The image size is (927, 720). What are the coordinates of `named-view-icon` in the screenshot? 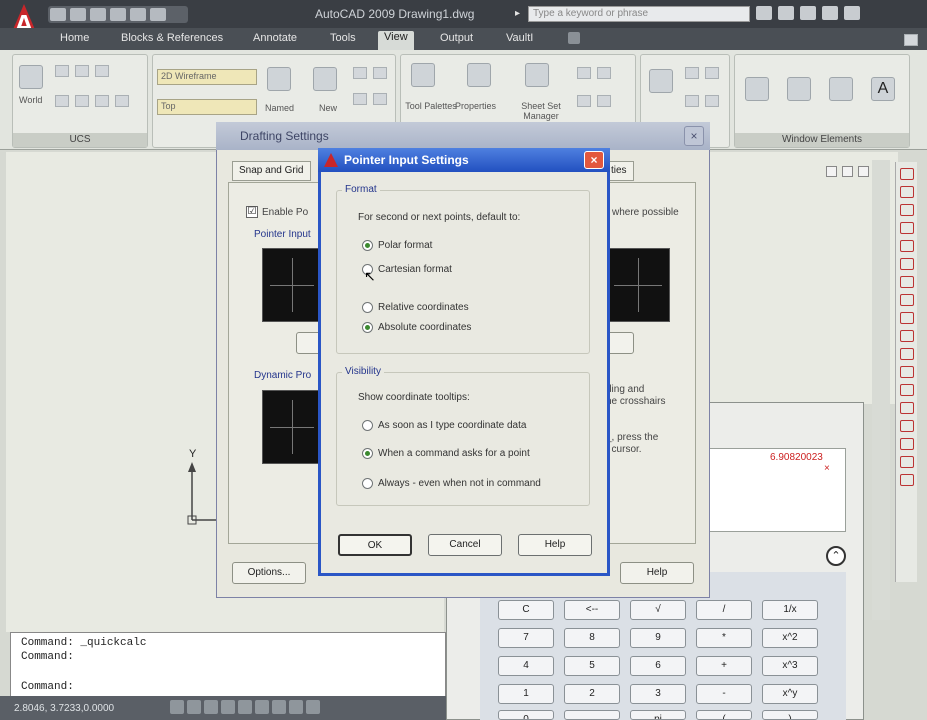 It's located at (279, 79).